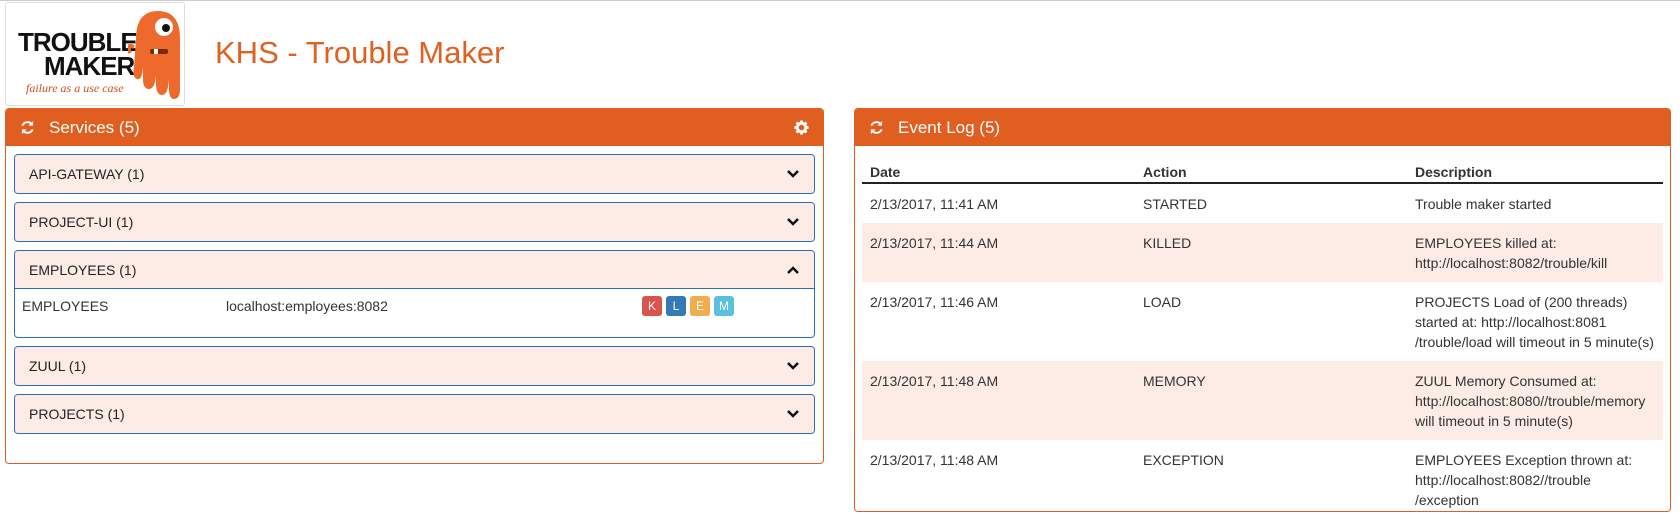 The height and width of the screenshot is (519, 1680). What do you see at coordinates (1494, 421) in the screenshot?
I see `description-line: will timeout in 5 minute(s)` at bounding box center [1494, 421].